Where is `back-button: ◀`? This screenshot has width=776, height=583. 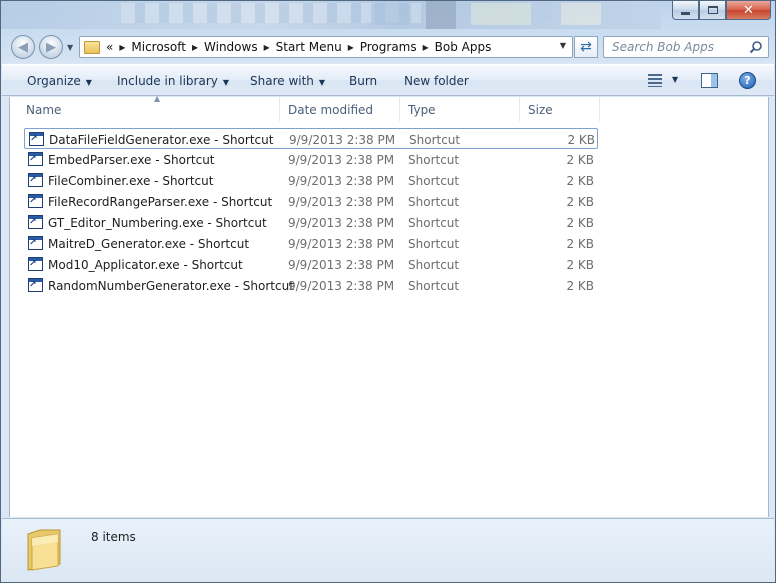 back-button: ◀ is located at coordinates (23, 47).